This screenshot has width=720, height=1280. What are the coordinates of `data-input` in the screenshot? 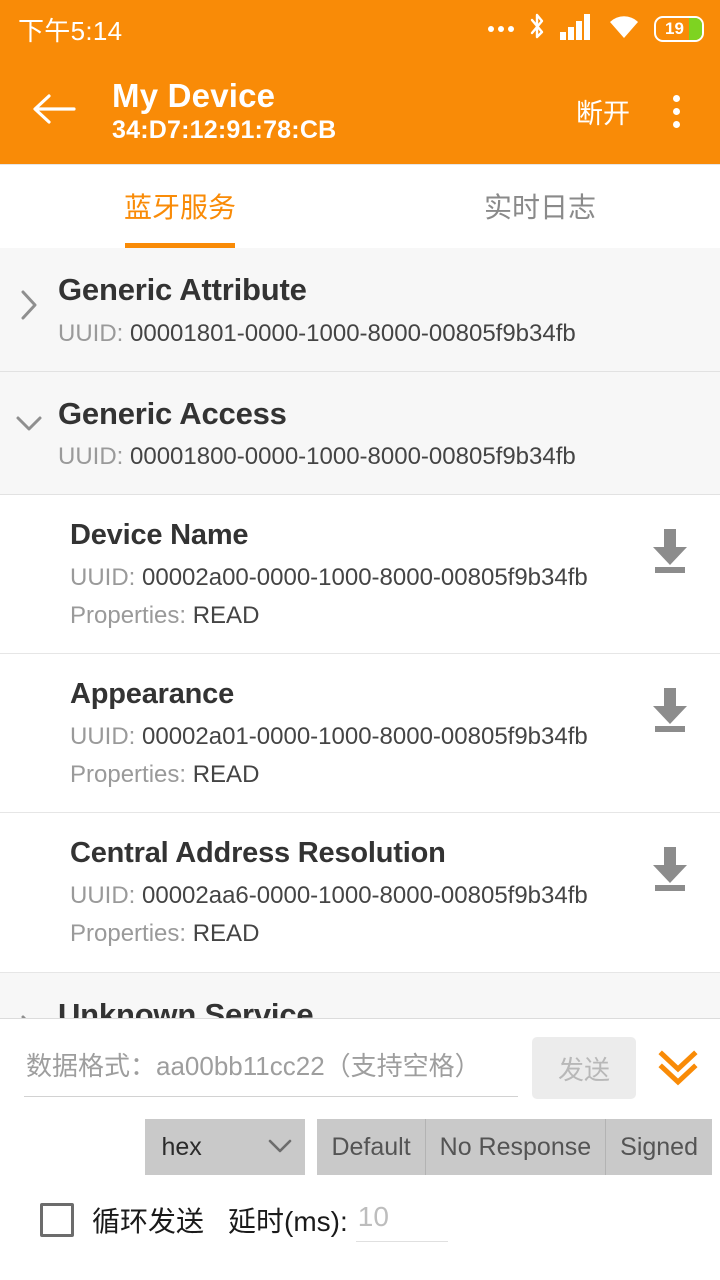 It's located at (271, 1068).